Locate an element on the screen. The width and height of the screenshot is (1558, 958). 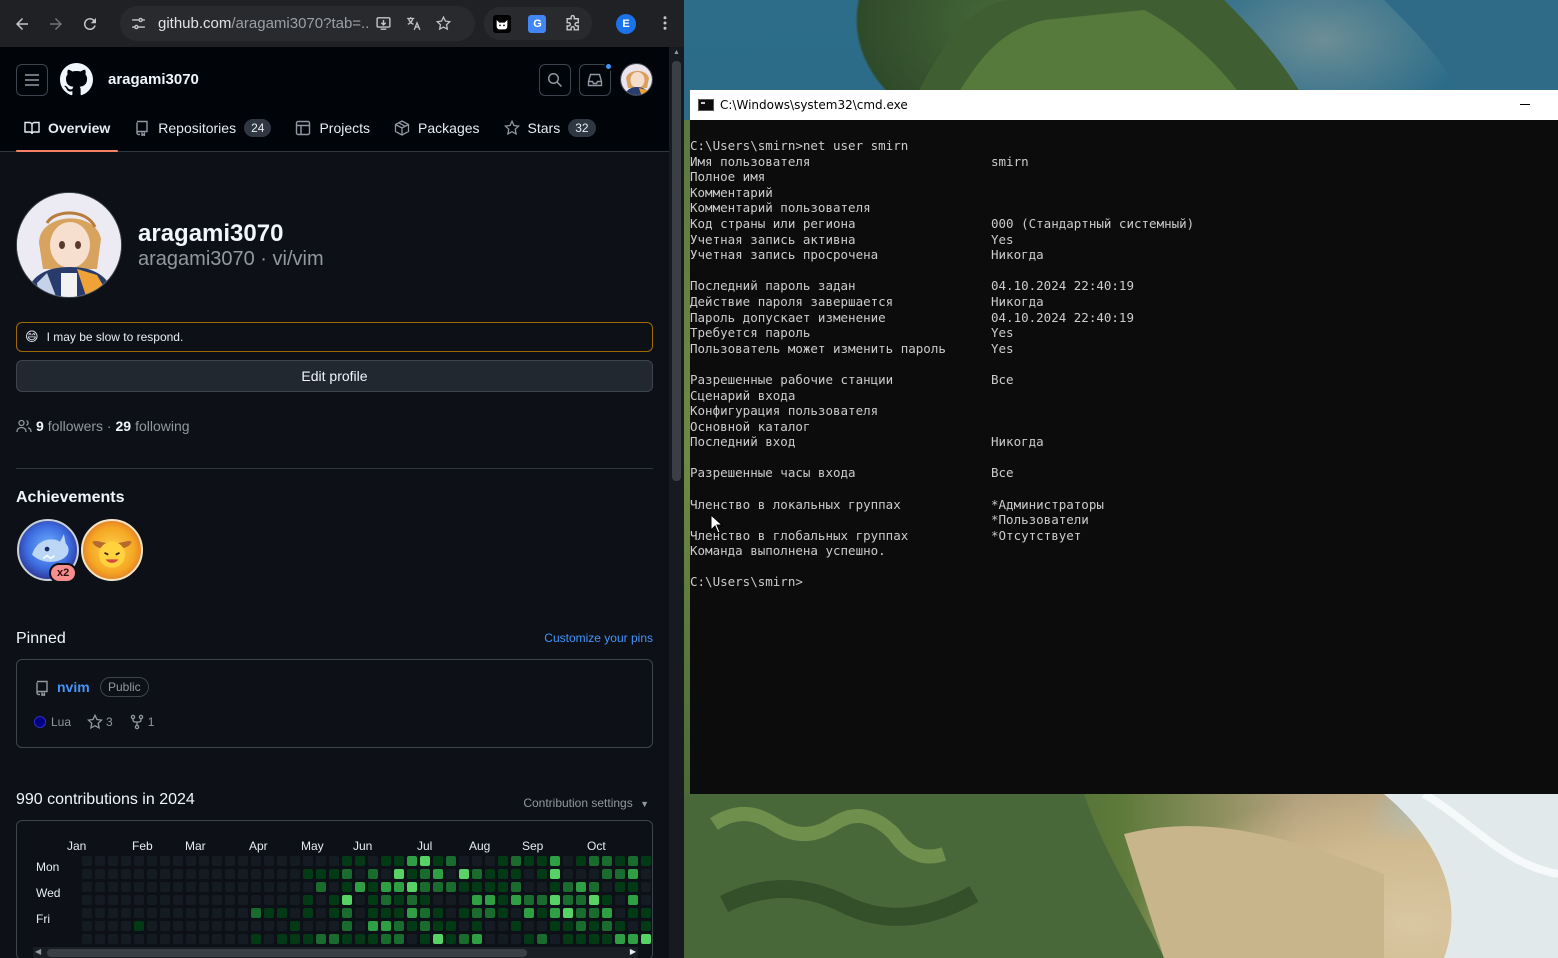
reload-button is located at coordinates (90, 24).